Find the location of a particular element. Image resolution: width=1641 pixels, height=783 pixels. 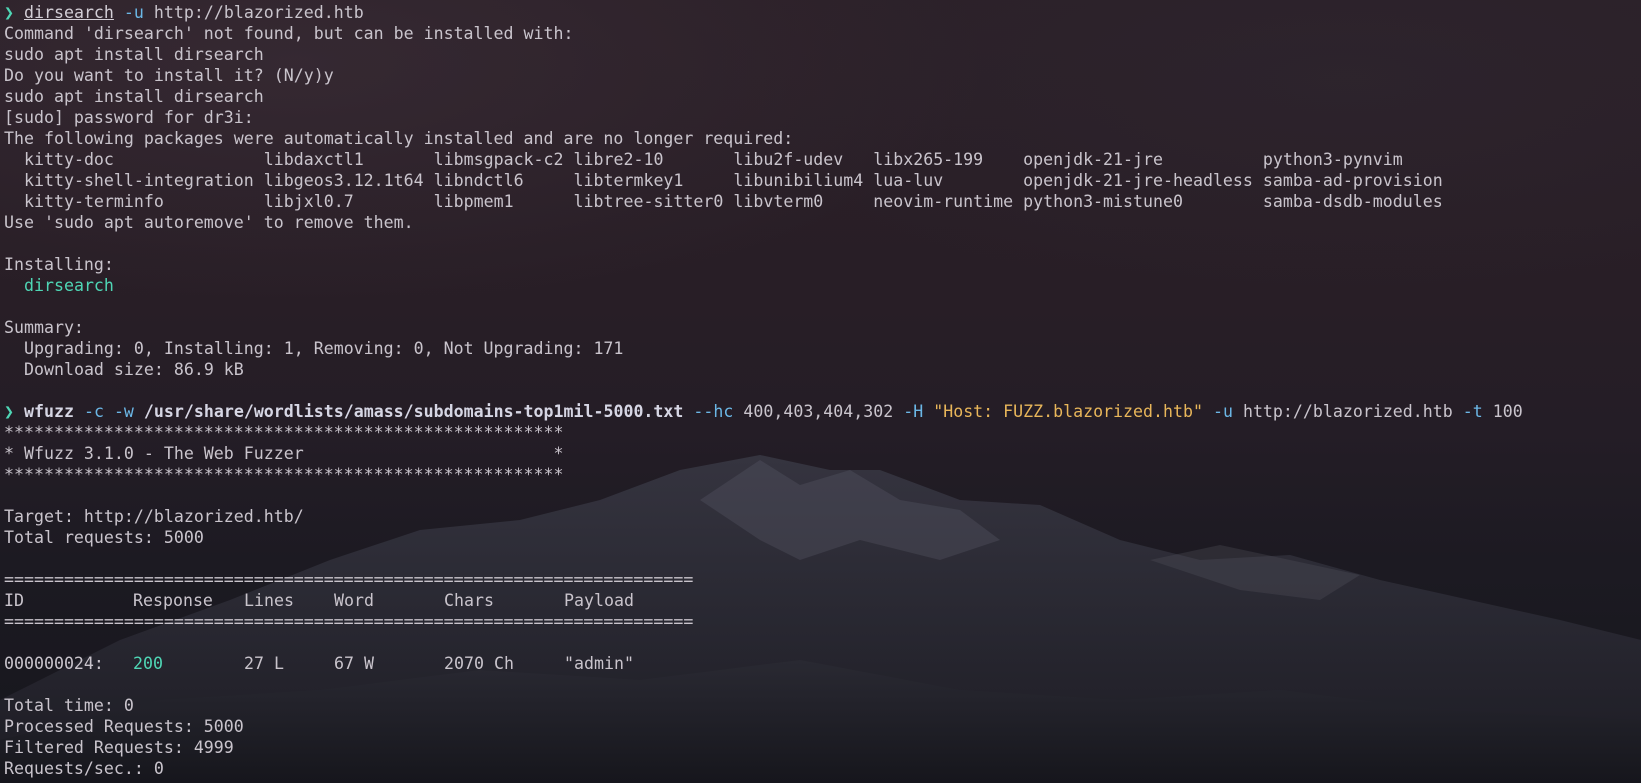

package-name: libx265-199 is located at coordinates (928, 159).